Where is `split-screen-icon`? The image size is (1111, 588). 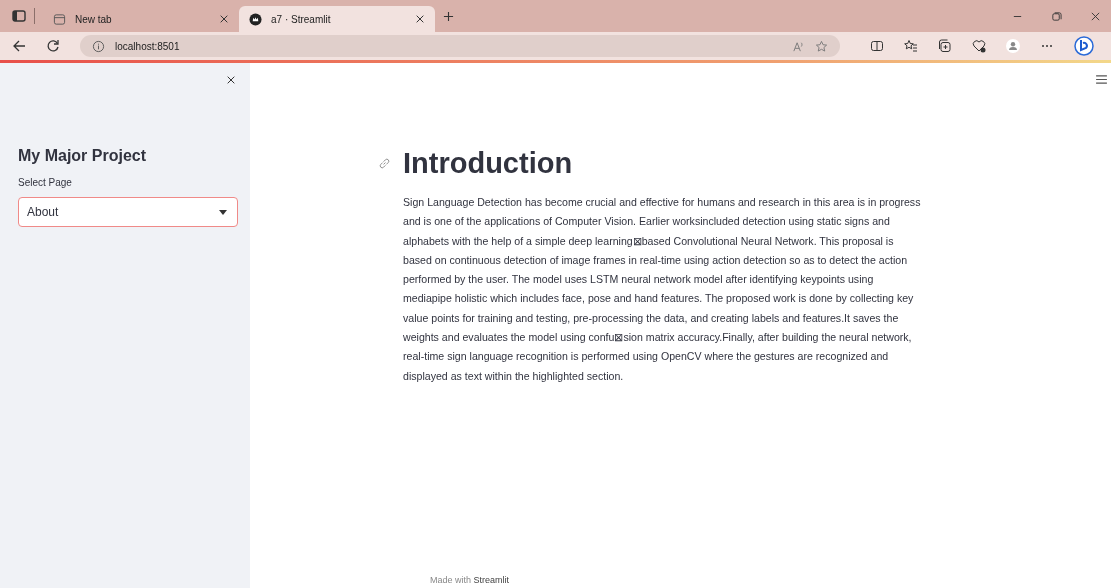 split-screen-icon is located at coordinates (877, 46).